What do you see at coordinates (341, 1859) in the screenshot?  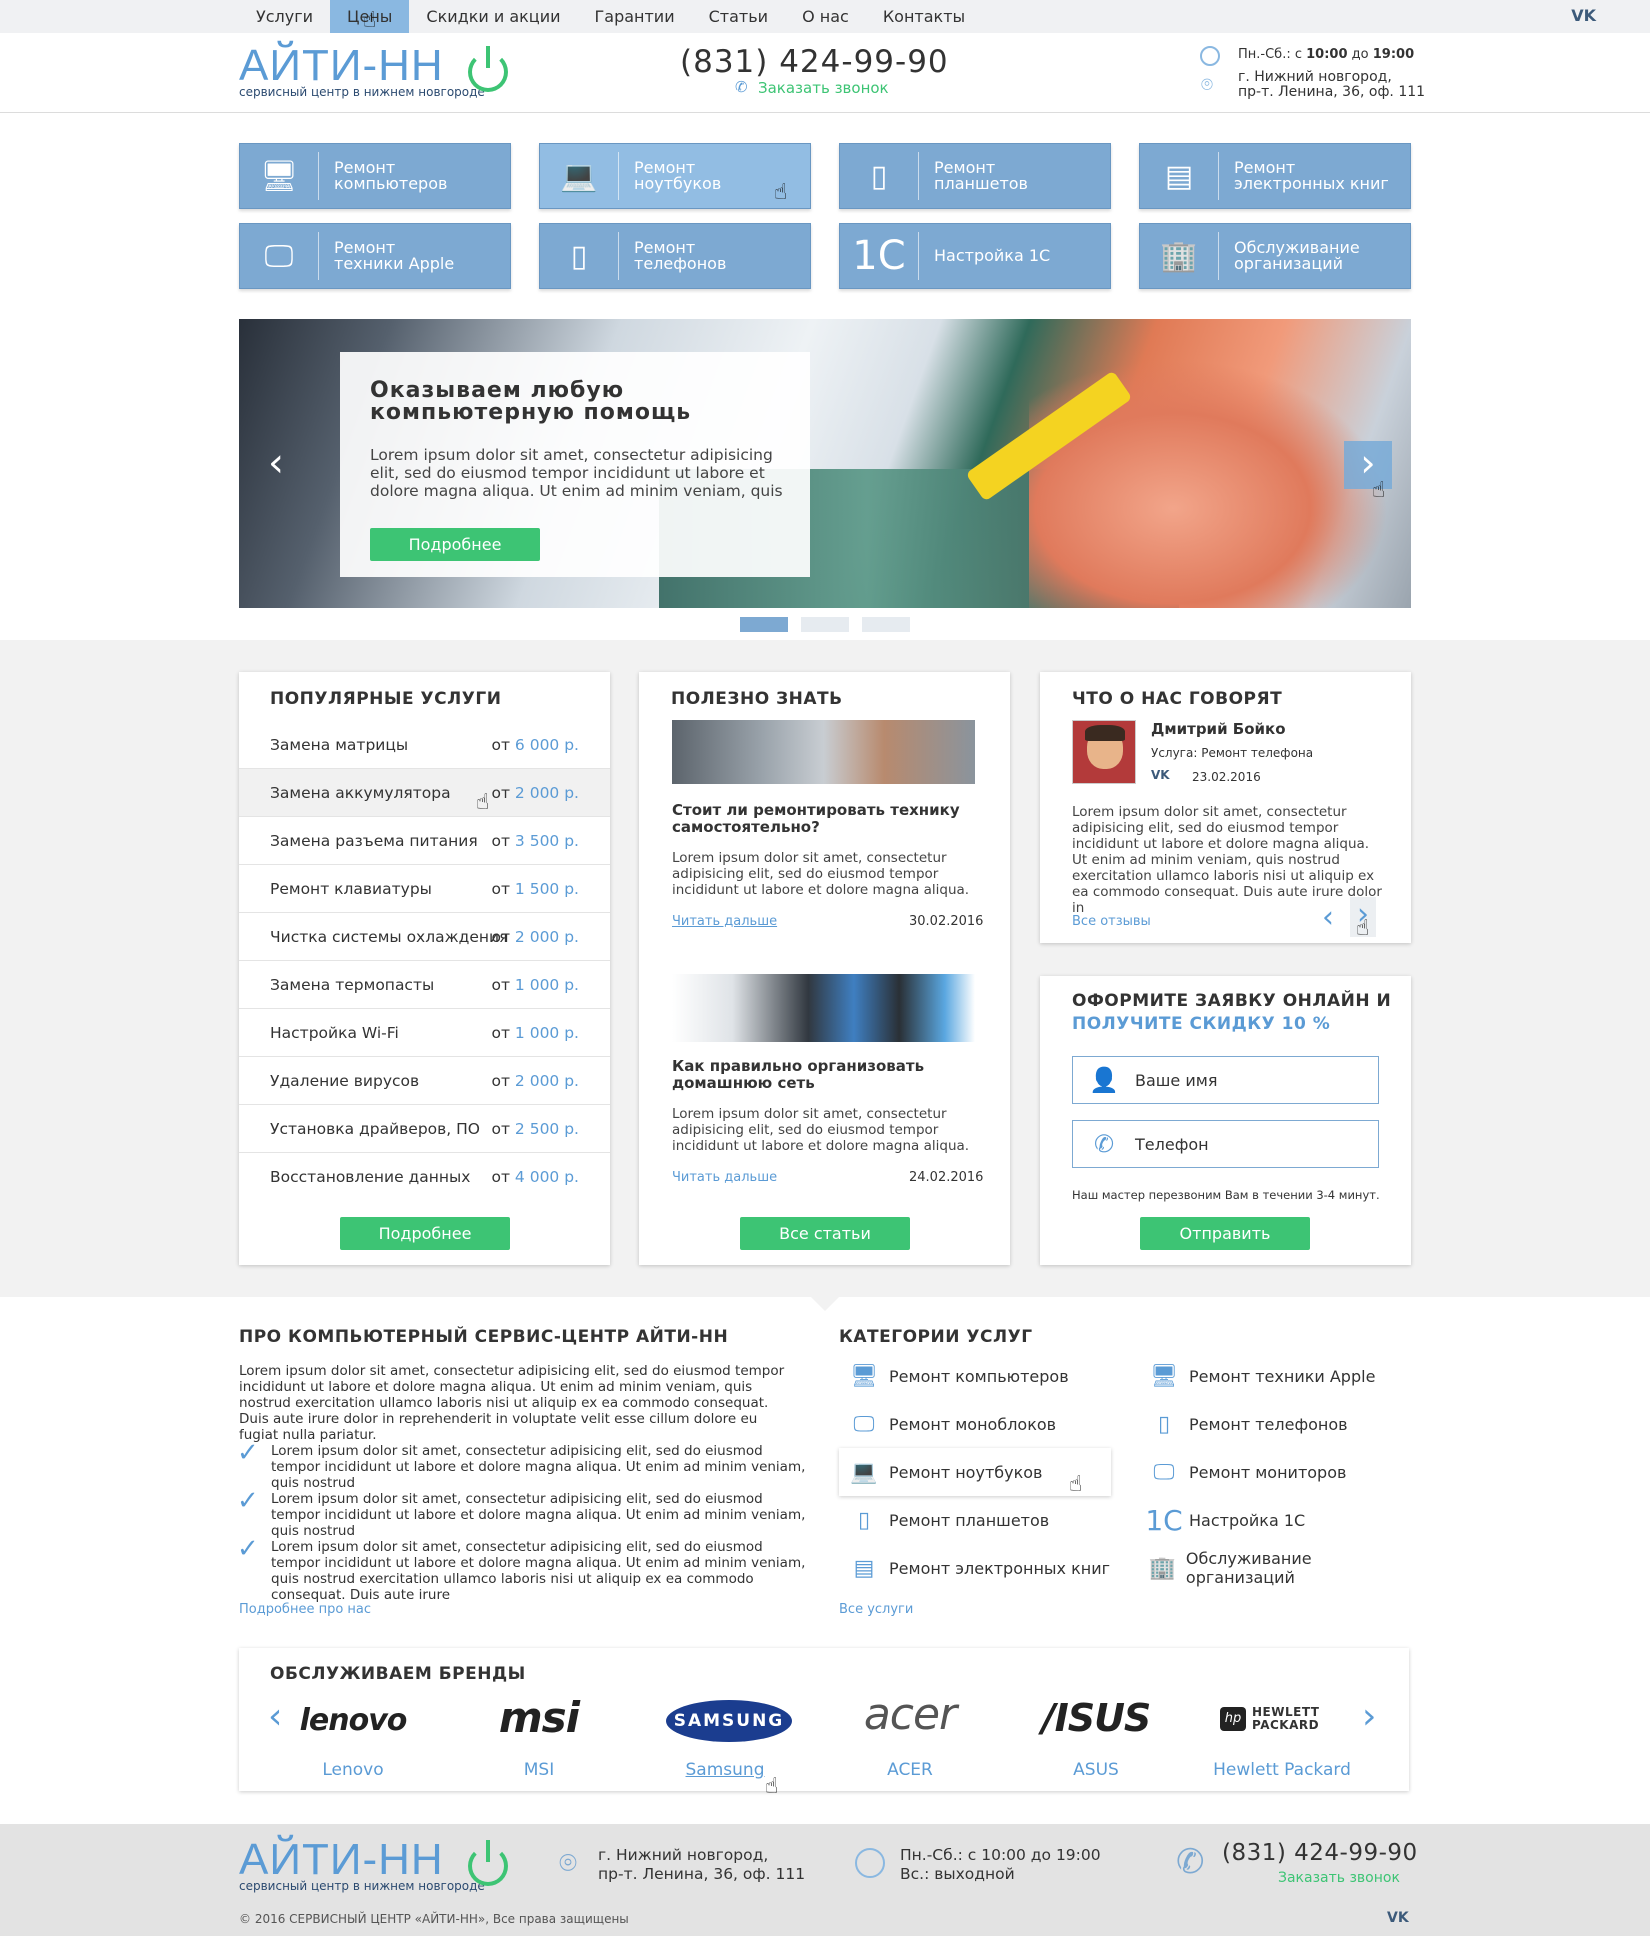 I see `footer-logo-text: АЙТИ-НН` at bounding box center [341, 1859].